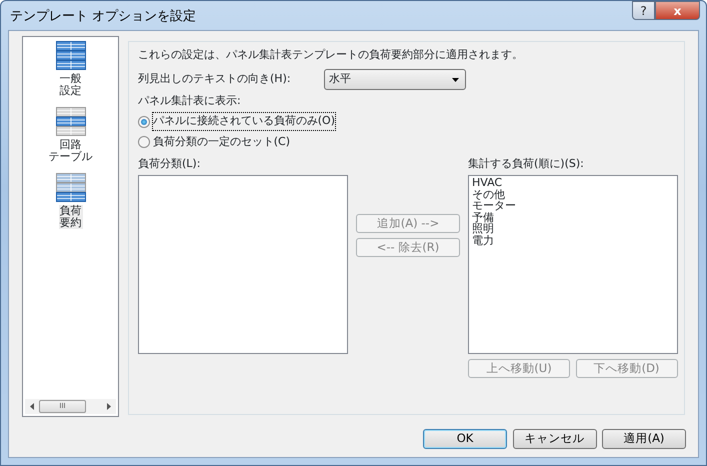 The width and height of the screenshot is (707, 466). I want to click on orientation-dropdown: 水平, so click(395, 79).